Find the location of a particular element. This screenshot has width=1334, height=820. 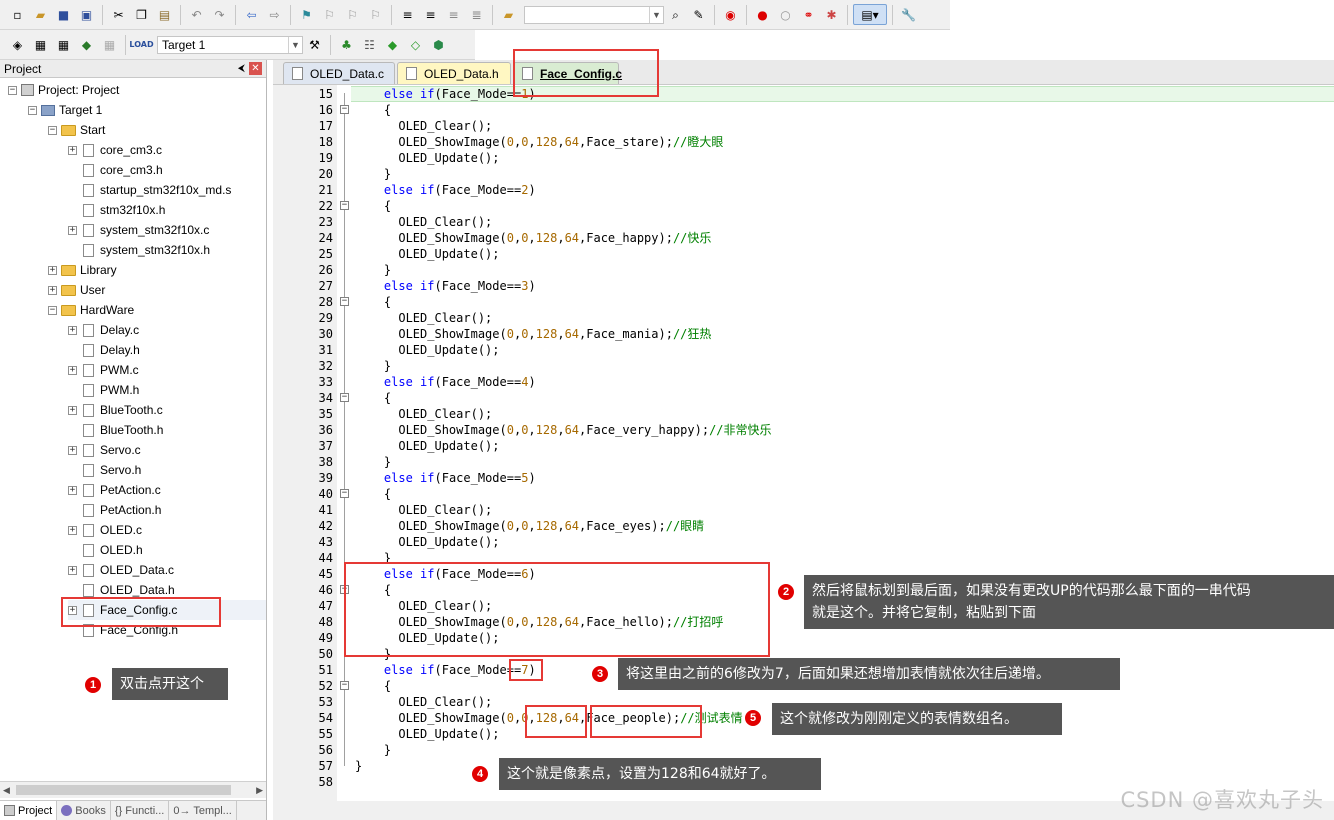

code-line: else if(Face_Mode==4) is located at coordinates (445, 382).